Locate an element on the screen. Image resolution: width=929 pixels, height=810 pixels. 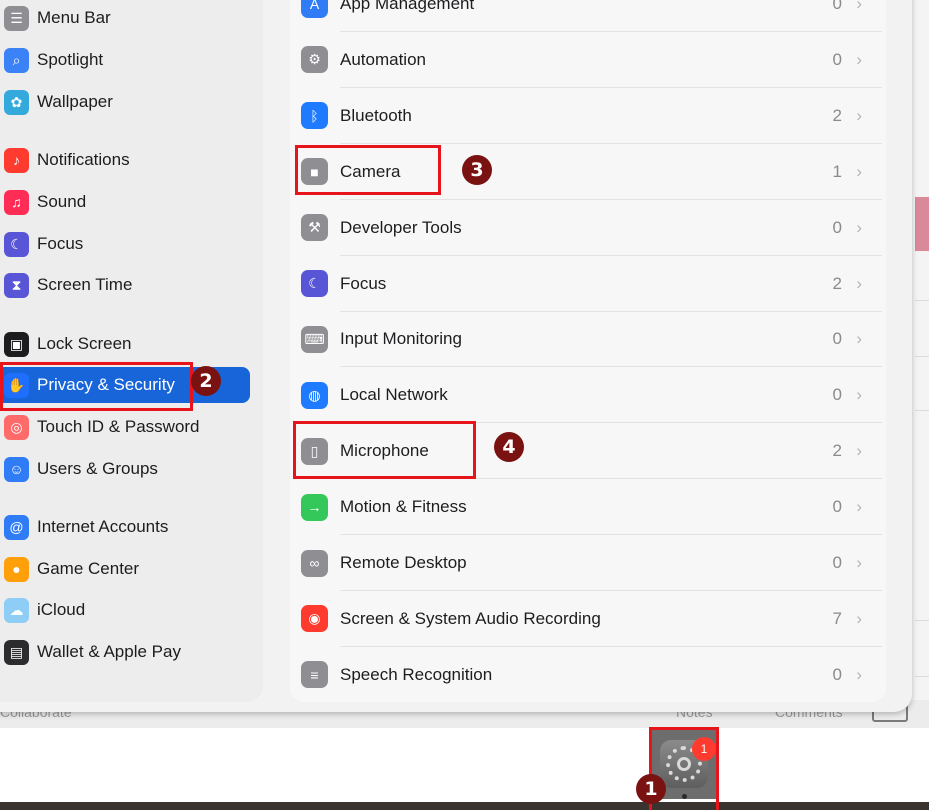
privacy-row-input-monitoring: ⌨ Input Monitoring 0 › is located at coordinates (591, 339).